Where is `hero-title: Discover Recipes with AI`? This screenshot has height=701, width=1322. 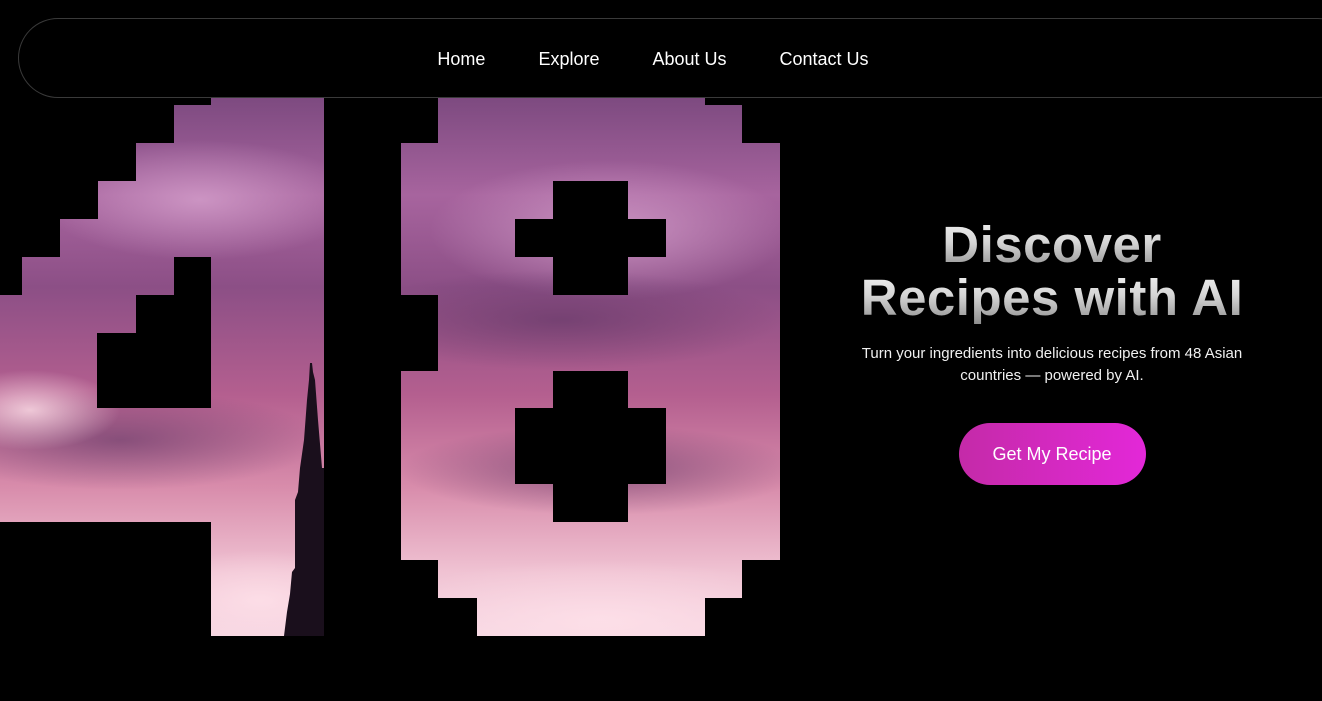
hero-title: Discover Recipes with AI is located at coordinates (1052, 271).